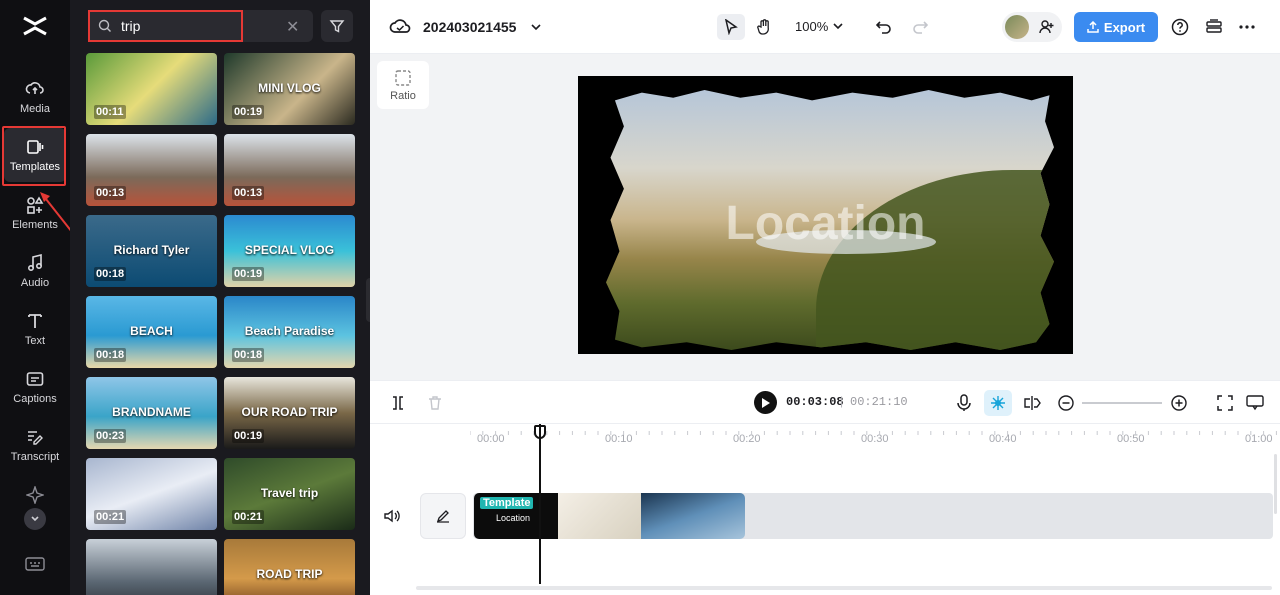 The width and height of the screenshot is (1280, 595). Describe the element at coordinates (1116, 27) in the screenshot. I see `export-button: Export` at that location.